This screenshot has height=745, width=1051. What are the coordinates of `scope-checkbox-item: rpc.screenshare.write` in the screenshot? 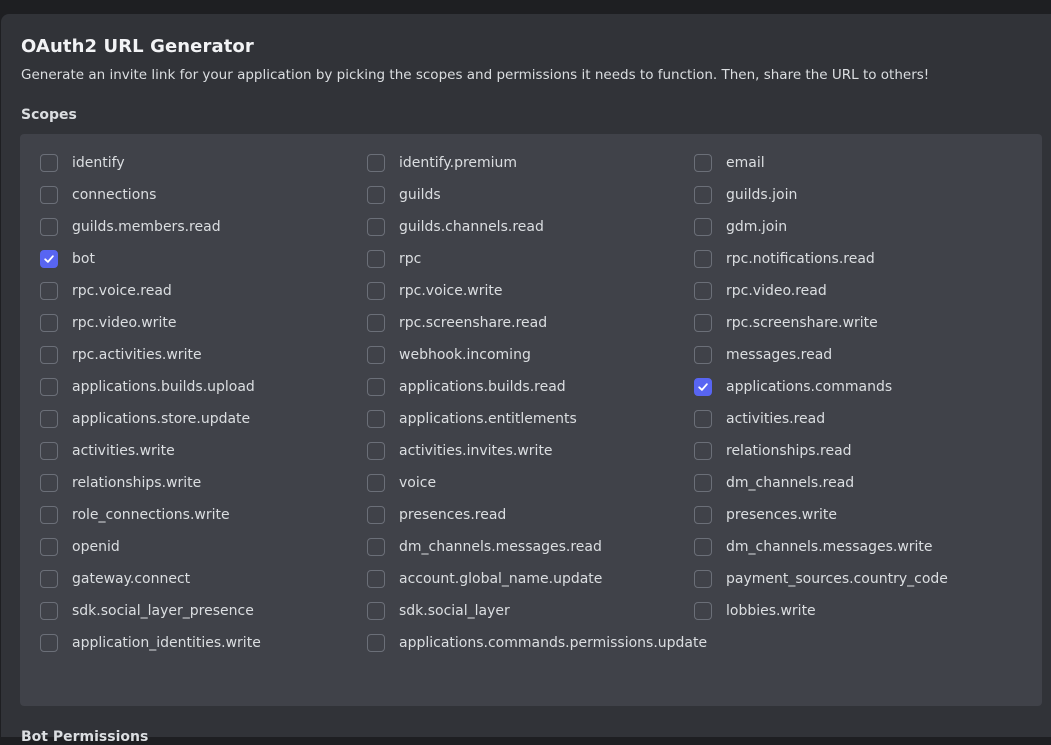 It's located at (786, 323).